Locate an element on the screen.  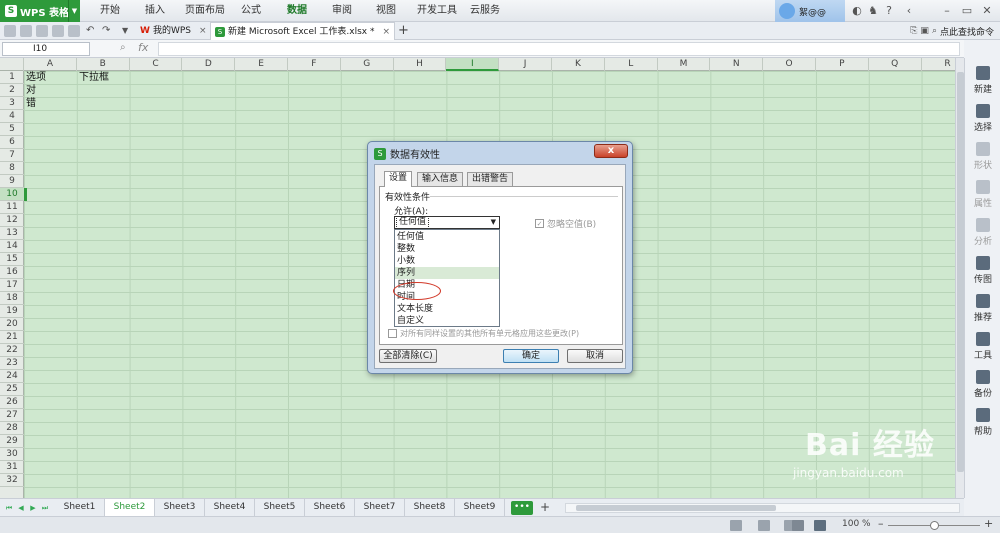
cell-A1: 选项 is located at coordinates (36, 77).